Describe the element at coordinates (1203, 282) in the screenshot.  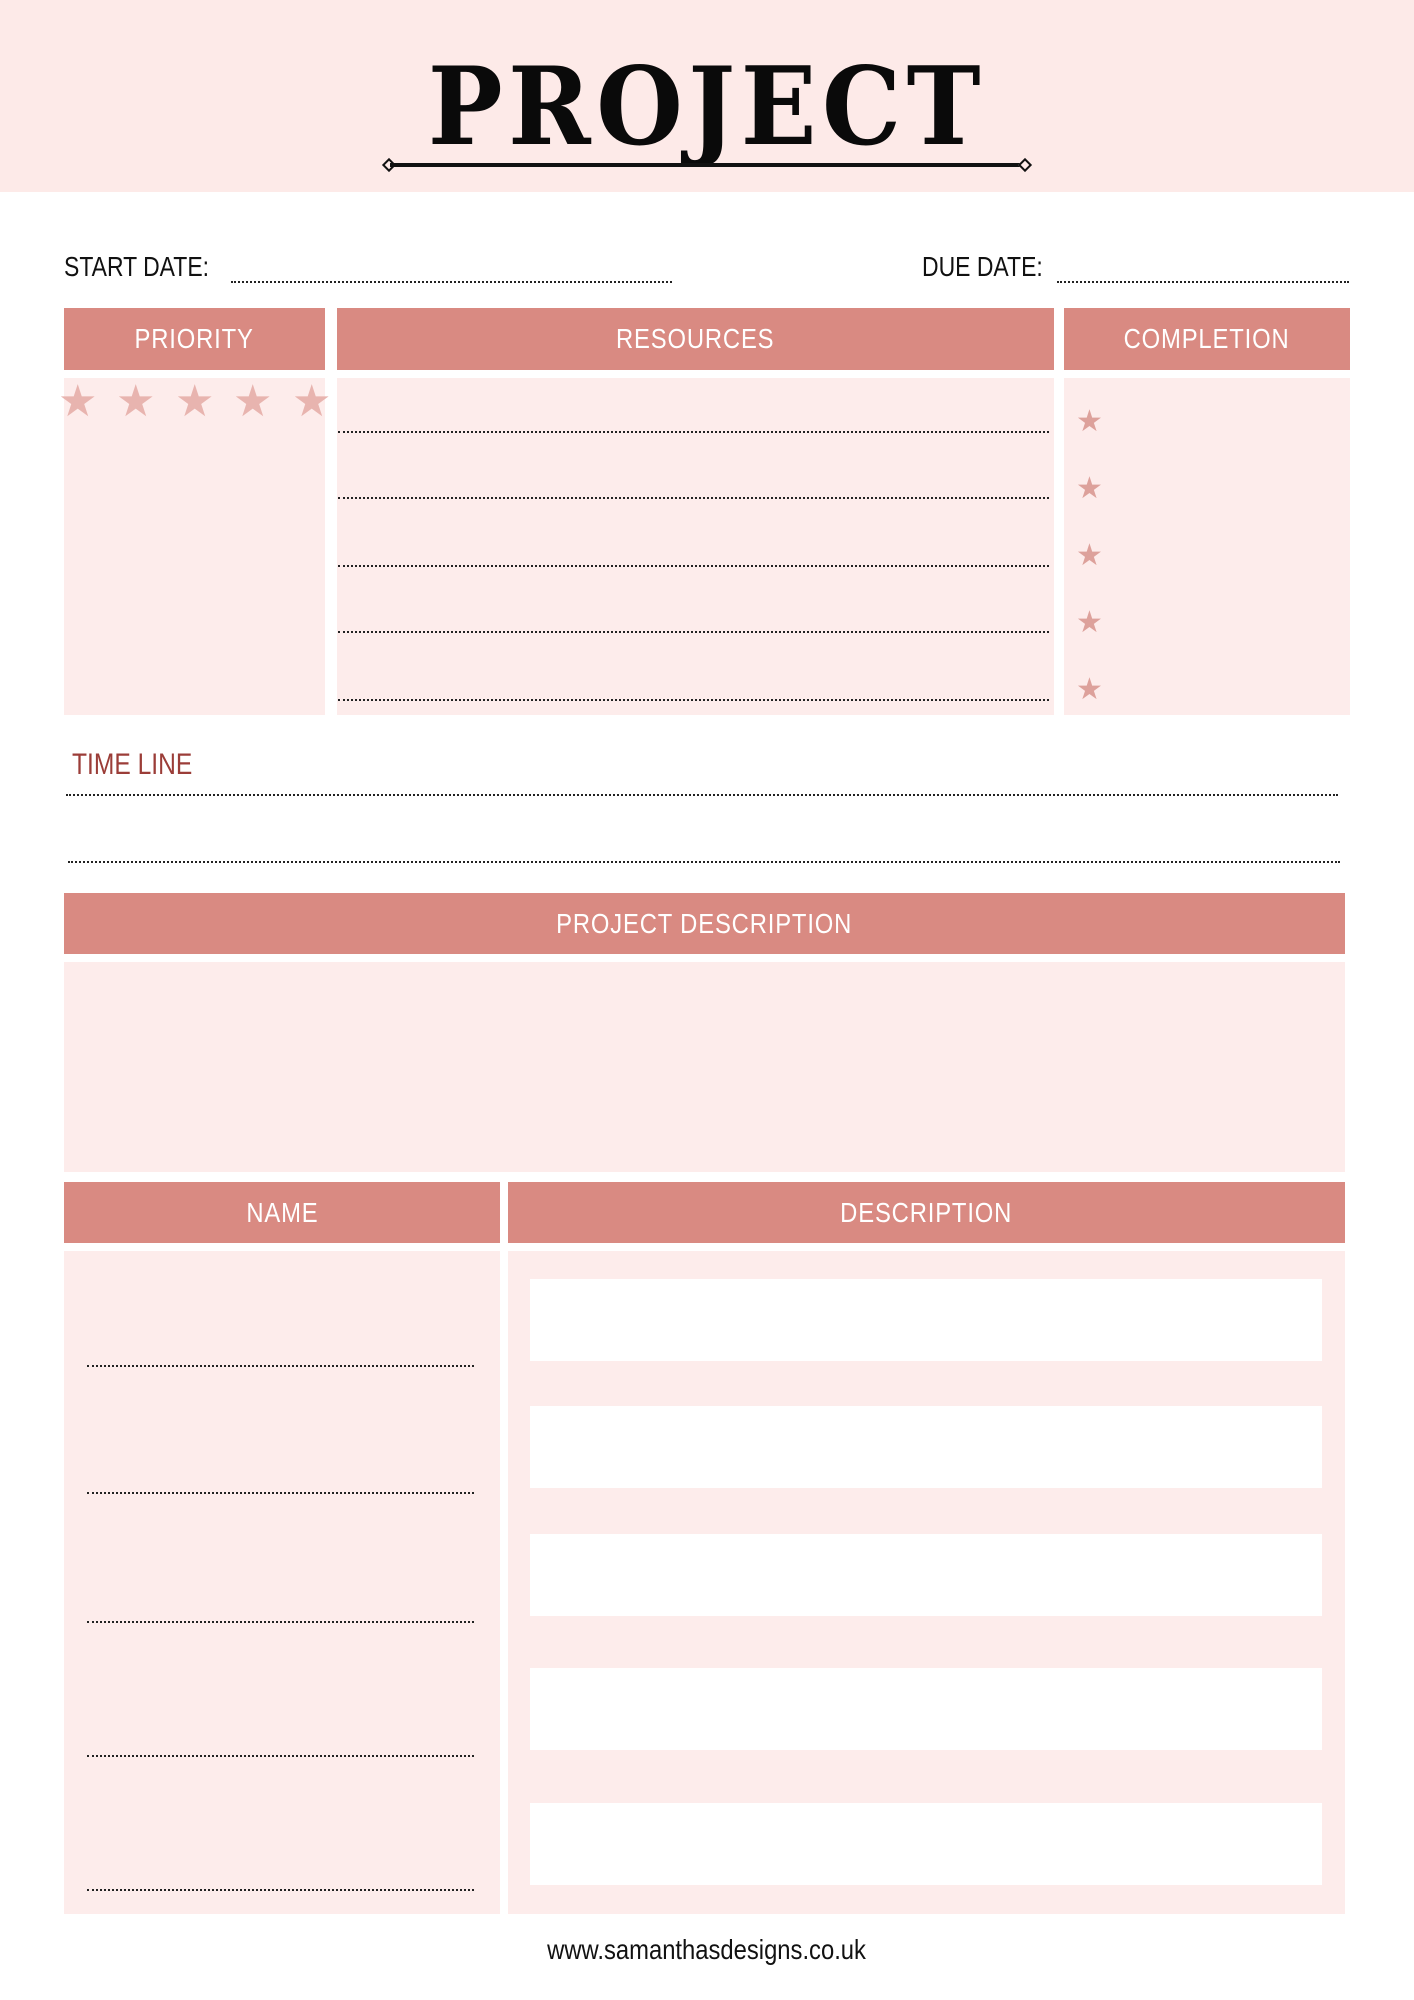
I see `due-date-field` at that location.